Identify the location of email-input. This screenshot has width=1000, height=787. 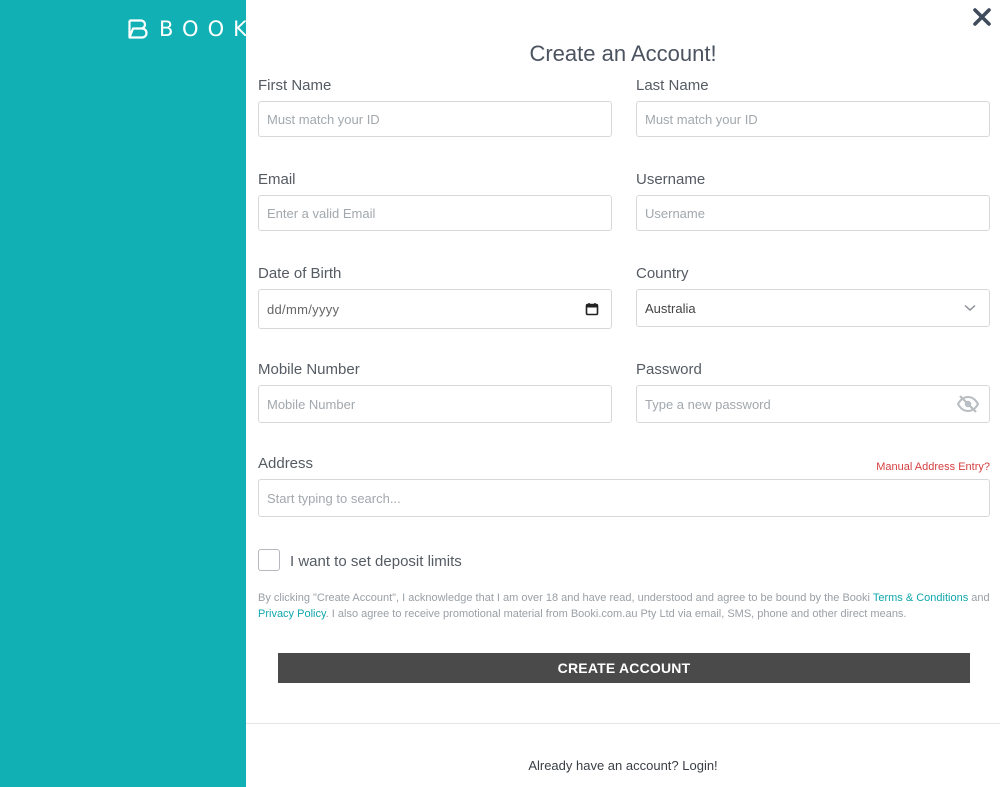
(435, 213).